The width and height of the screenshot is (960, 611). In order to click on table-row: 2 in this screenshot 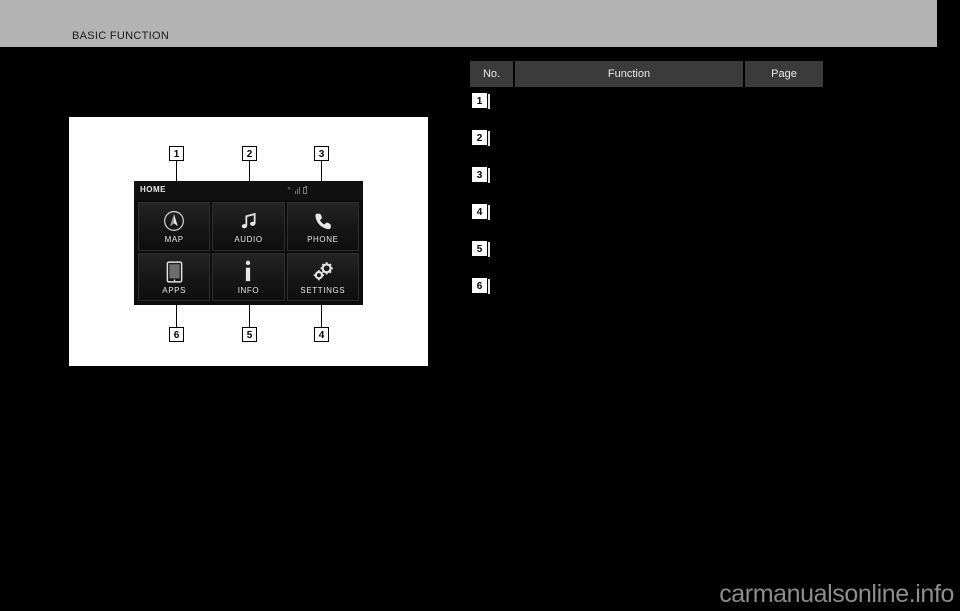, I will do `click(646, 148)`.